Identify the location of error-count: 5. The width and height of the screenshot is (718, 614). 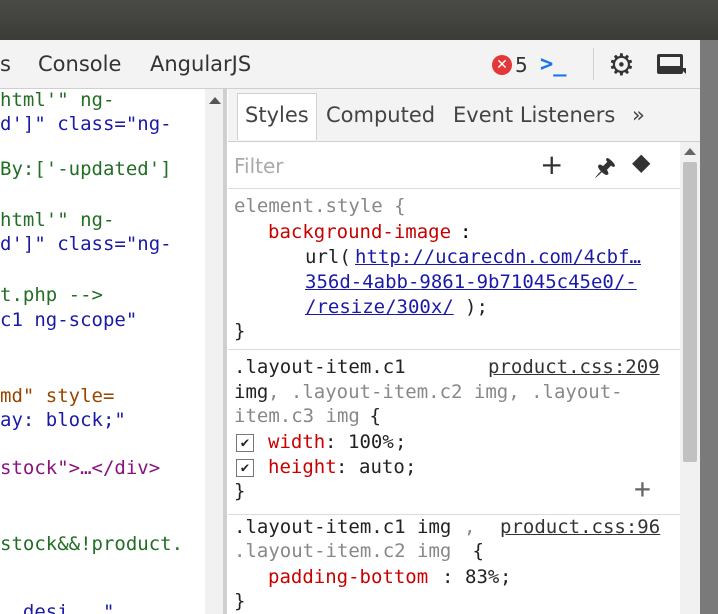
(521, 65).